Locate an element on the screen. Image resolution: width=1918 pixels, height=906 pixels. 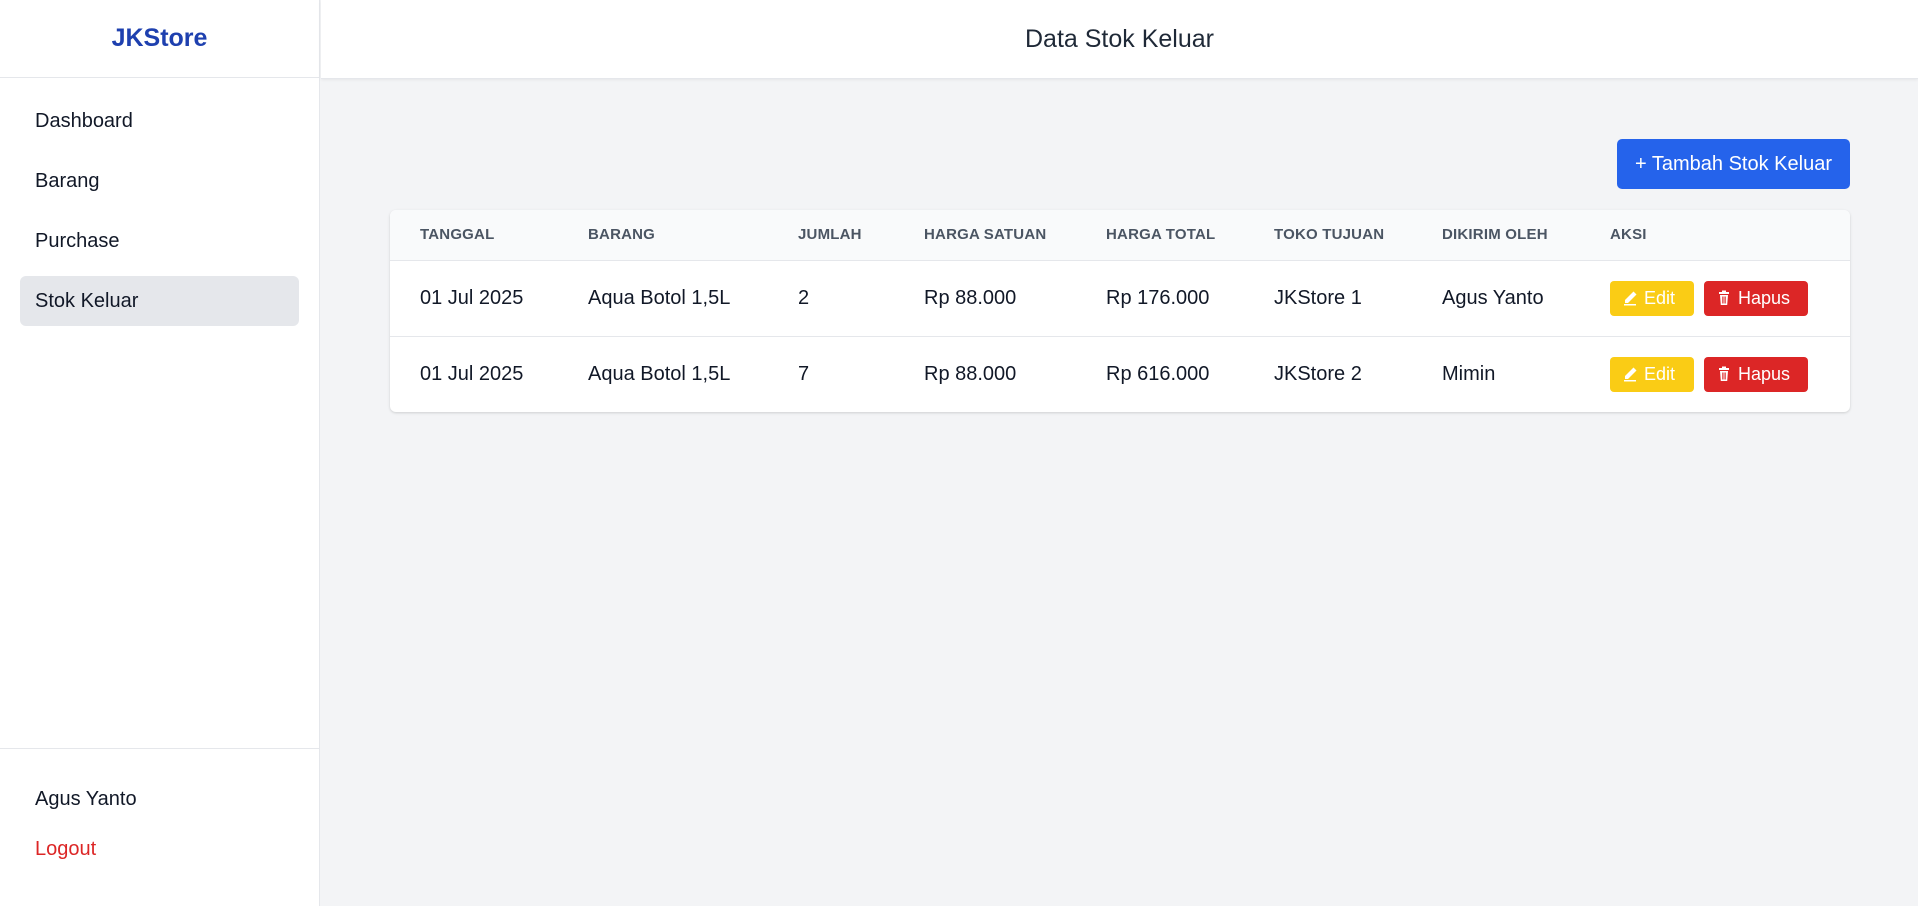
logout-link: Logout is located at coordinates (160, 849).